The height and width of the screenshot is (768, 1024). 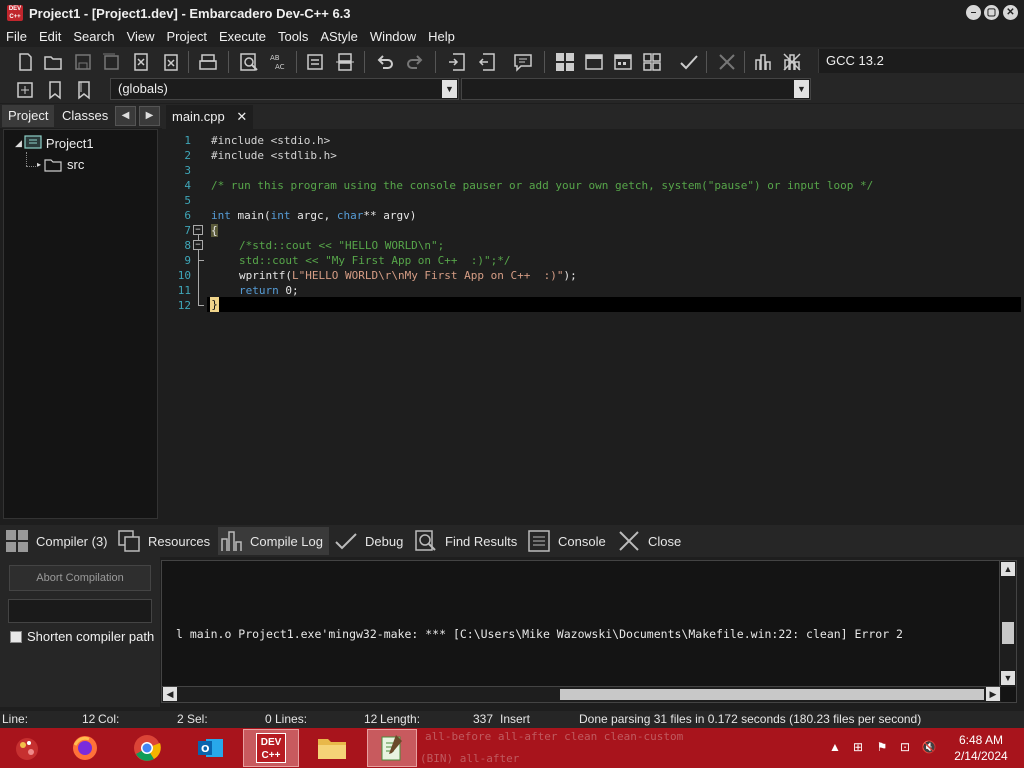 I want to click on expand-arrow-icon: ◢, so click(x=18, y=143).